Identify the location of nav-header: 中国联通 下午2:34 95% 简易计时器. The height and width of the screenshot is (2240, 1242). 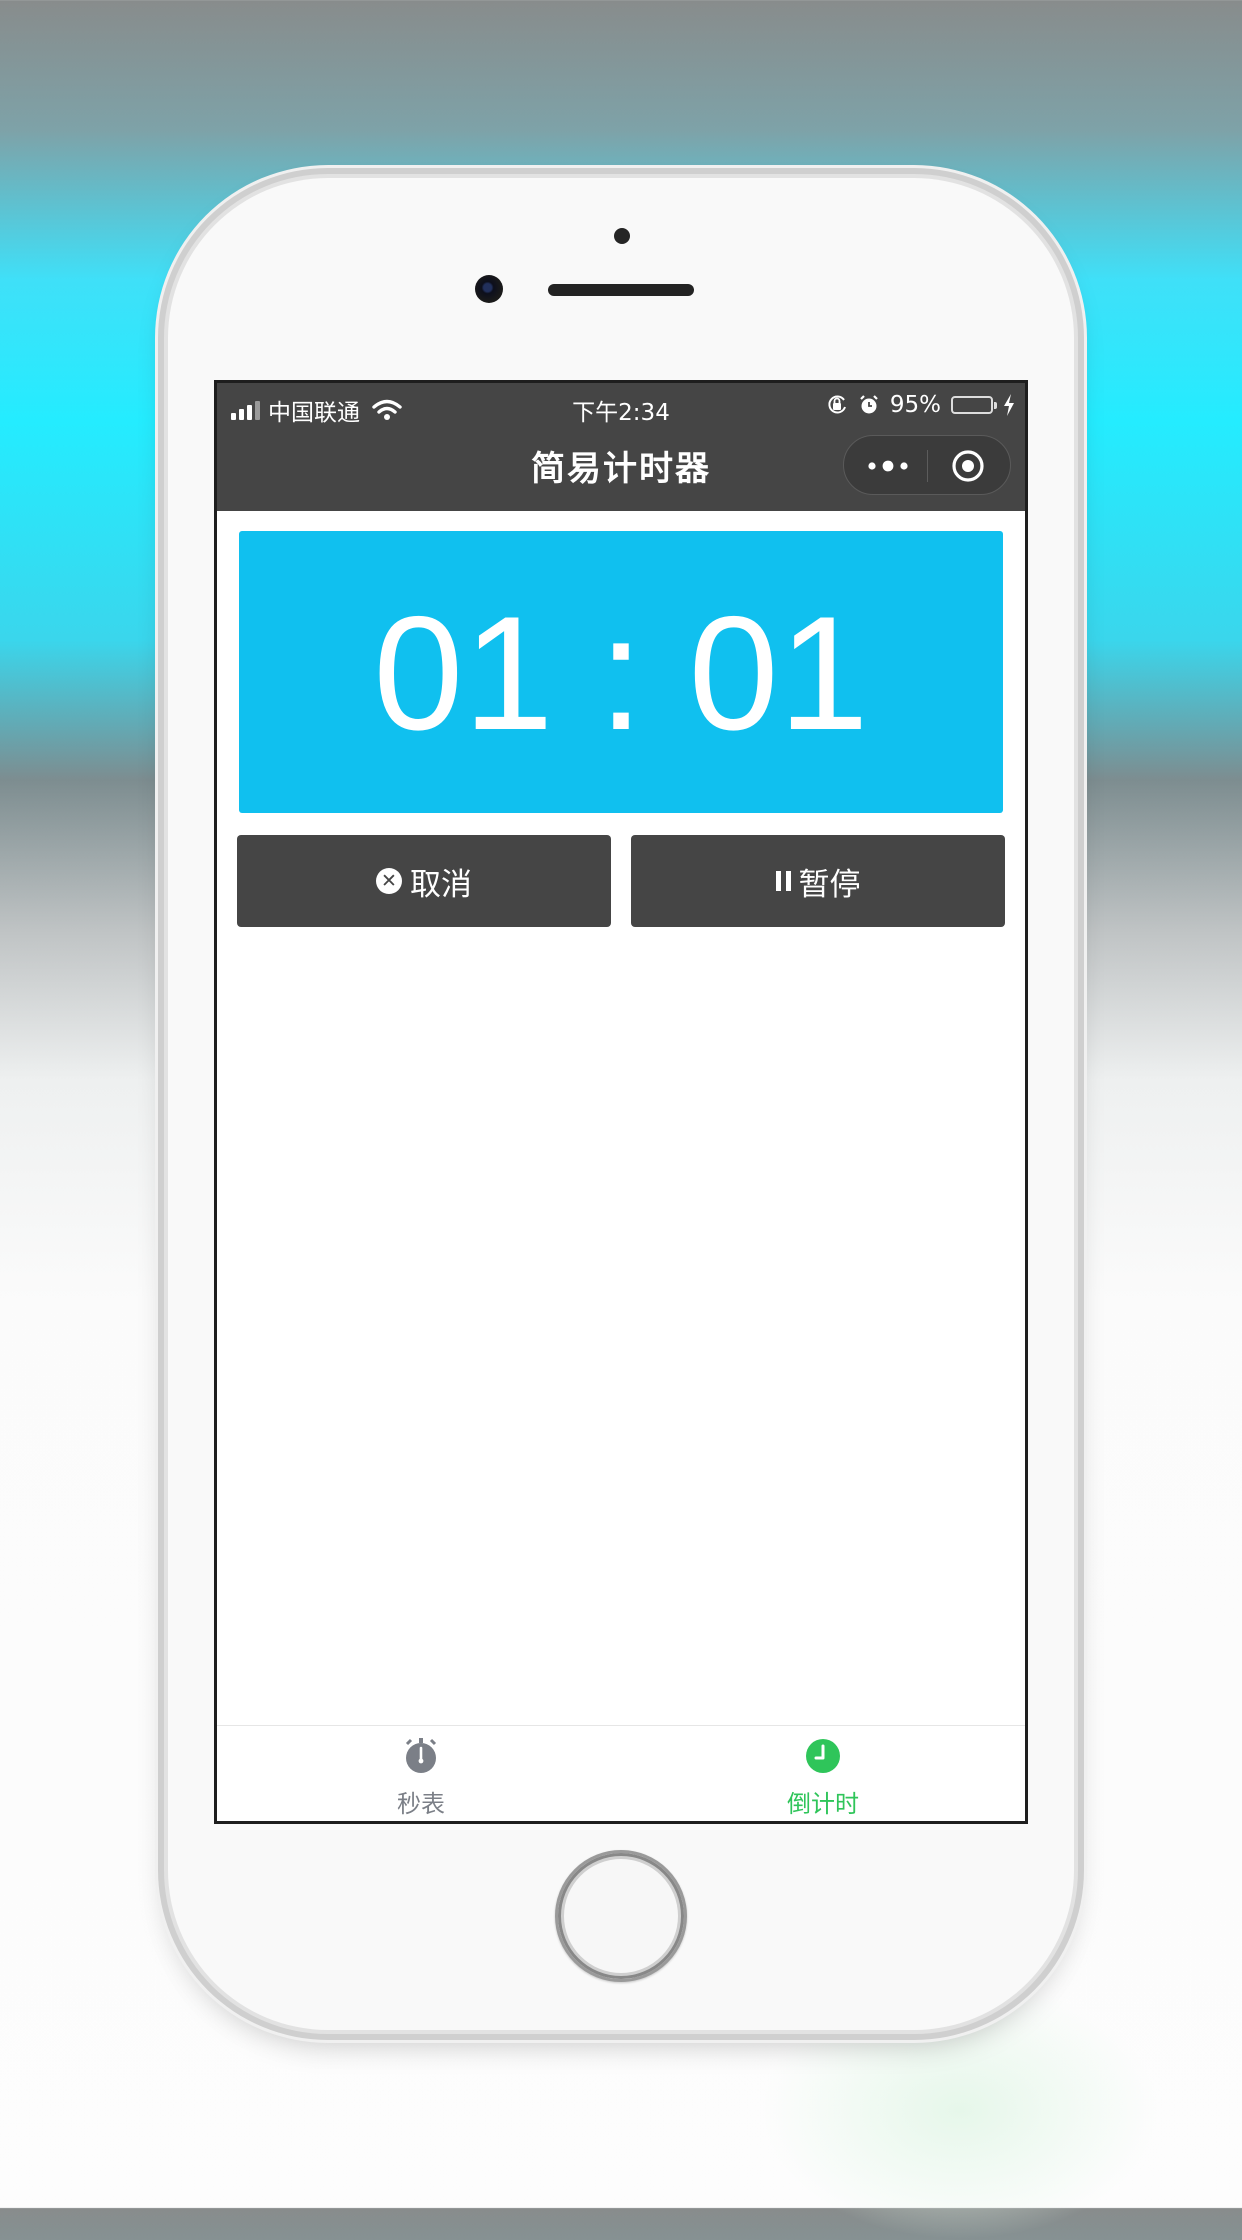
(621, 447).